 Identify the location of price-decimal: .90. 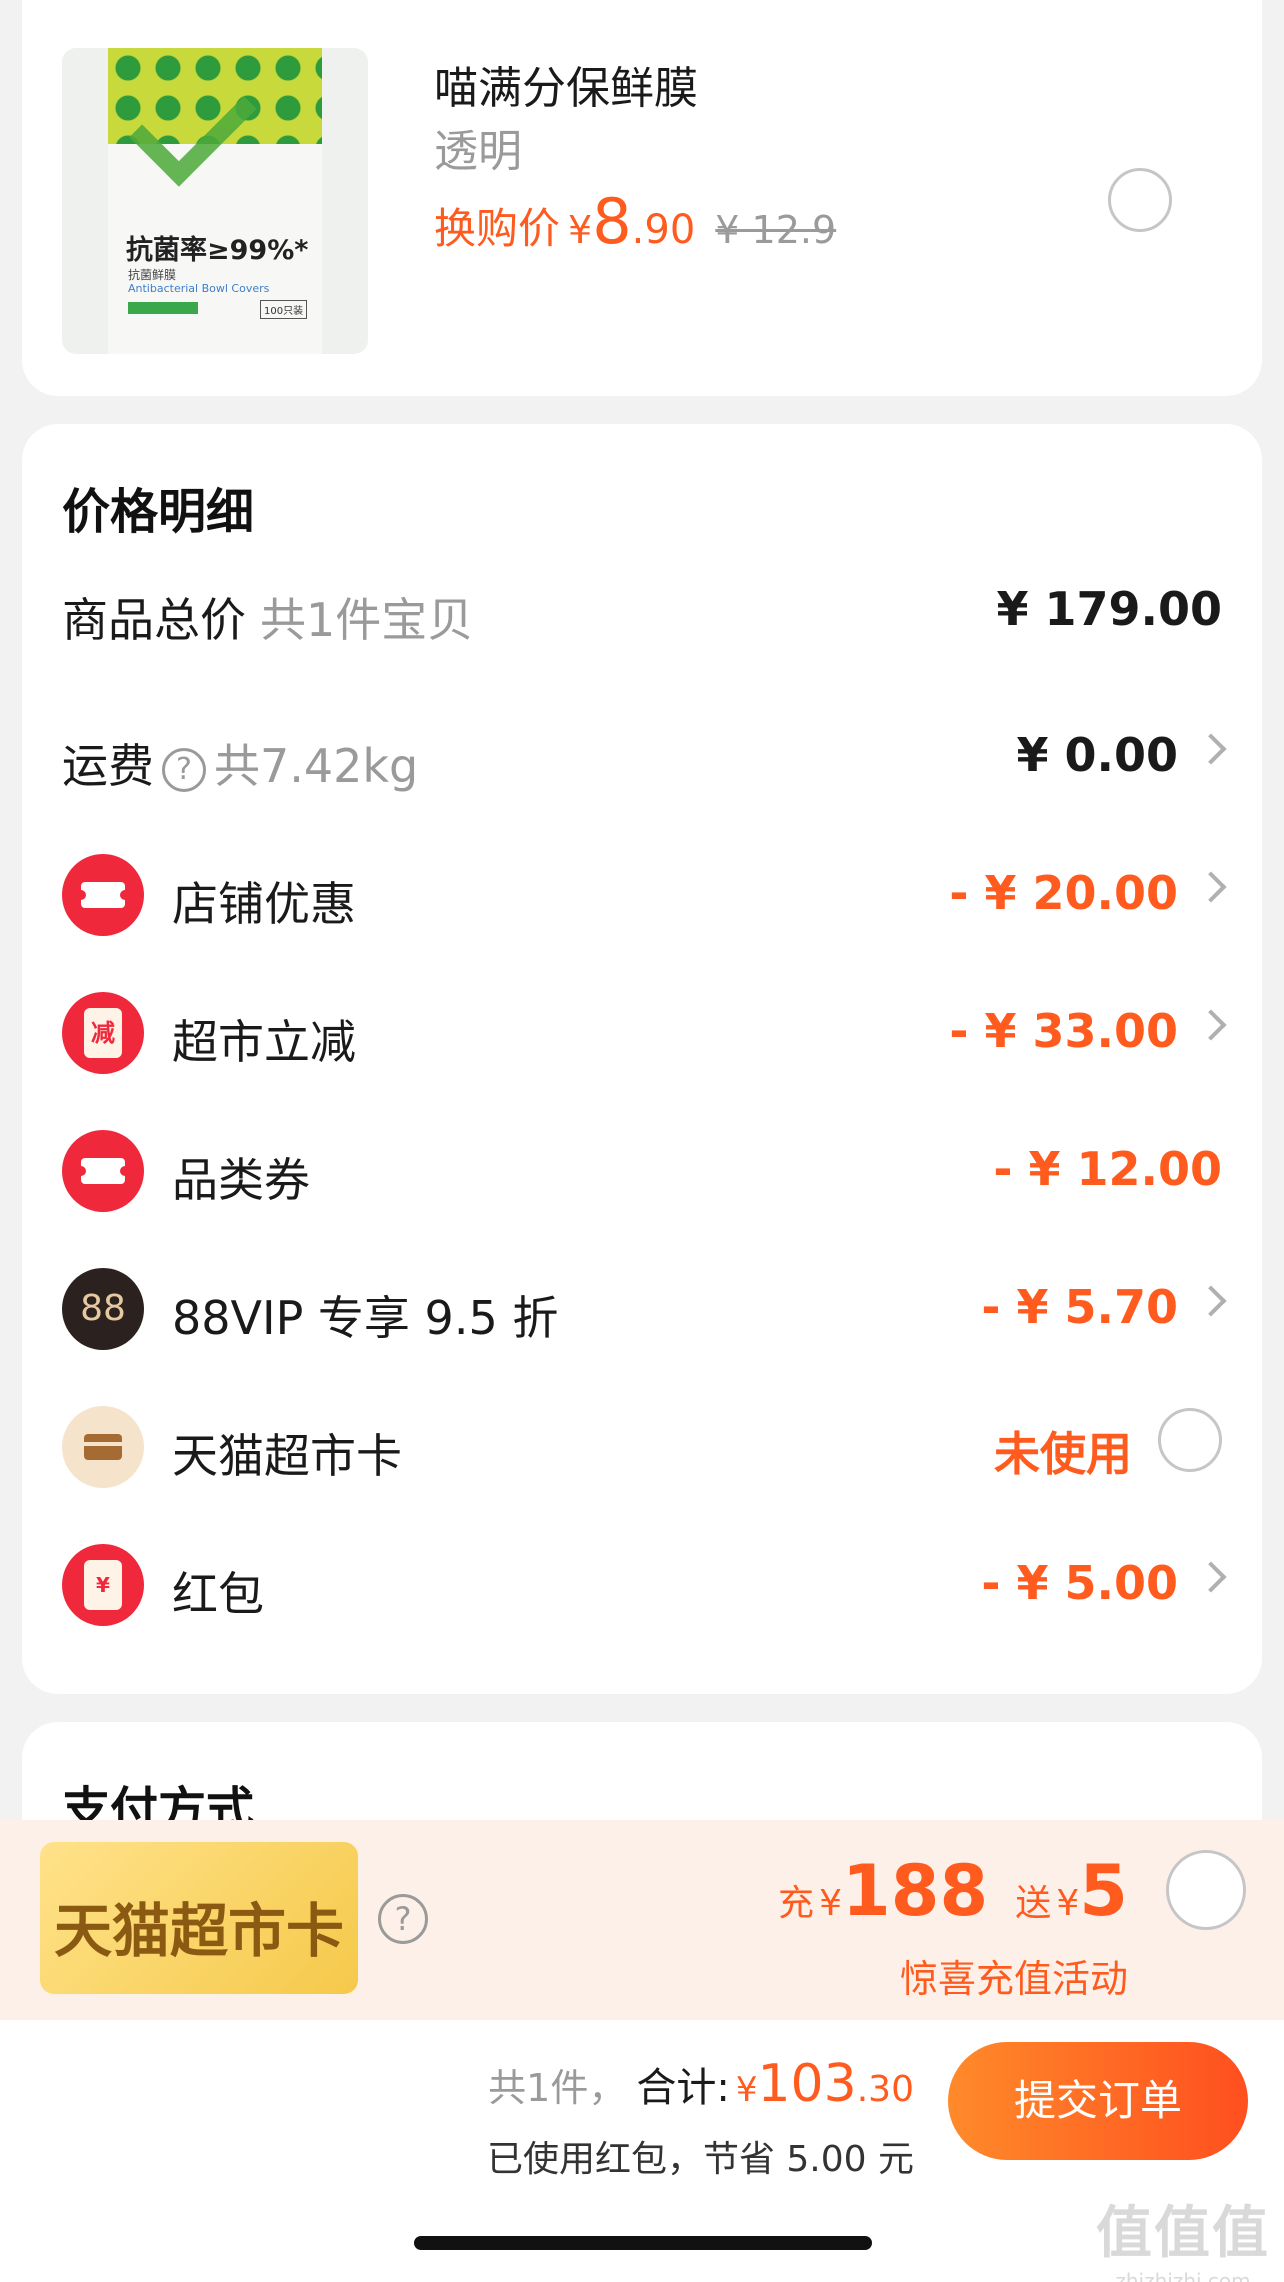
(663, 230).